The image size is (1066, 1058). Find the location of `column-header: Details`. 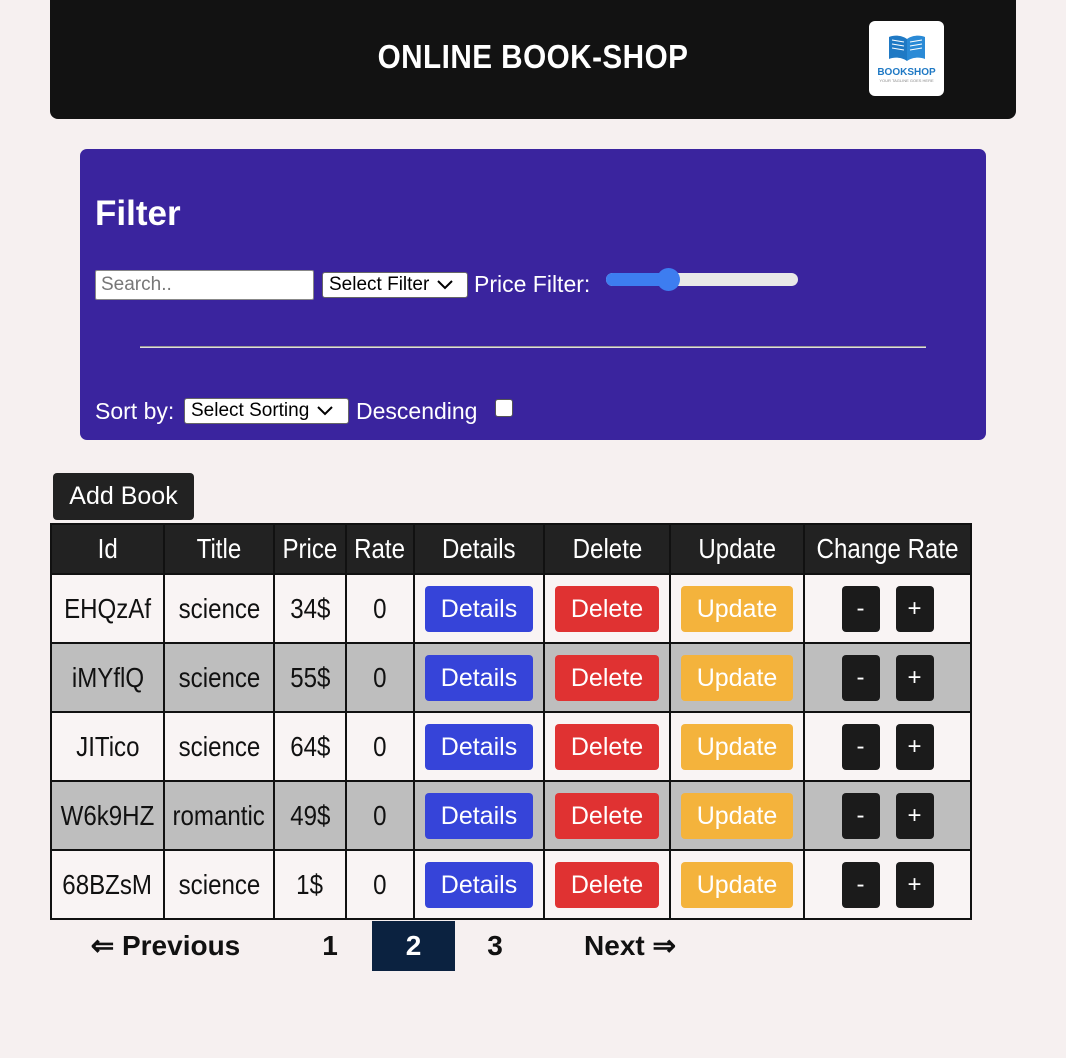

column-header: Details is located at coordinates (479, 549).